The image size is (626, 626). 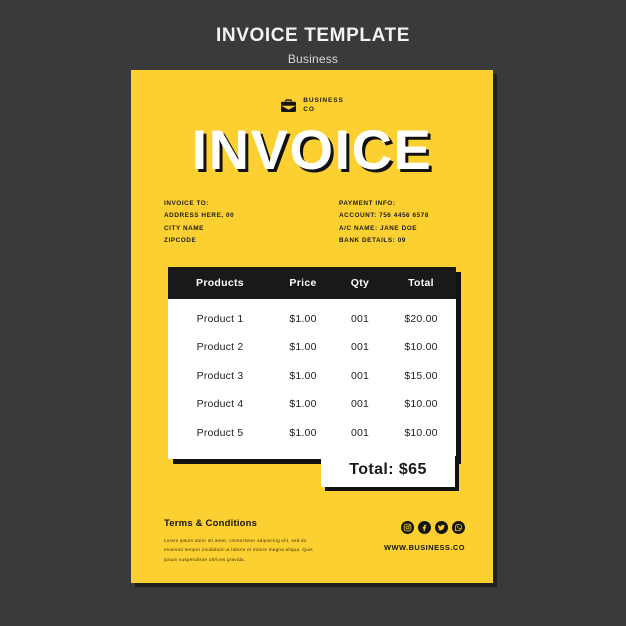 What do you see at coordinates (220, 432) in the screenshot?
I see `cell-product: Product 5` at bounding box center [220, 432].